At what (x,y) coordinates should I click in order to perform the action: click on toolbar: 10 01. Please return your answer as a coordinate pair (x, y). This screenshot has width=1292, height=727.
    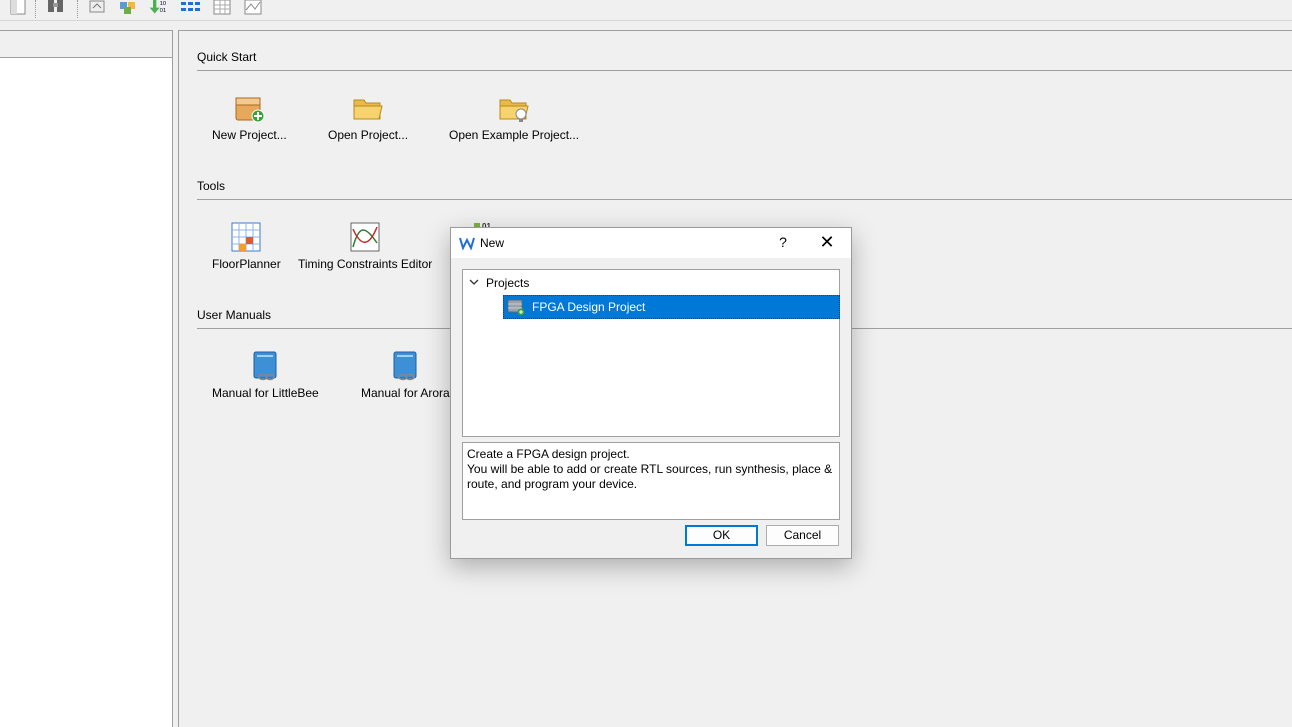
    Looking at the image, I should click on (646, 10).